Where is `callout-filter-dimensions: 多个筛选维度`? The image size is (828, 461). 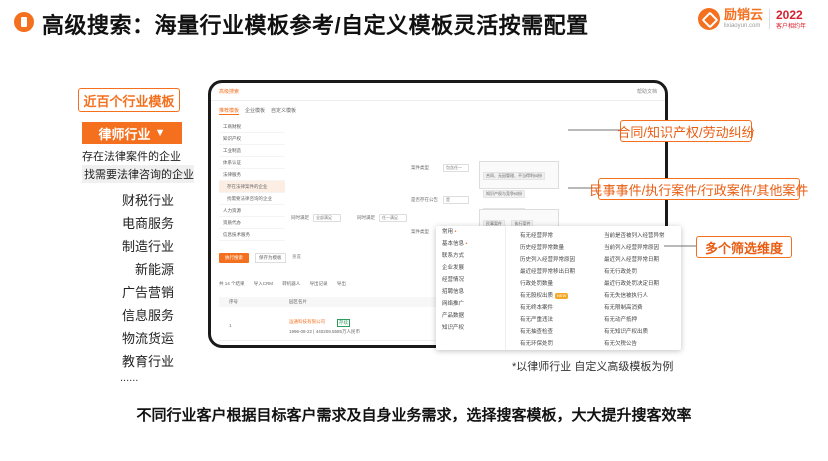 callout-filter-dimensions: 多个筛选维度 is located at coordinates (744, 247).